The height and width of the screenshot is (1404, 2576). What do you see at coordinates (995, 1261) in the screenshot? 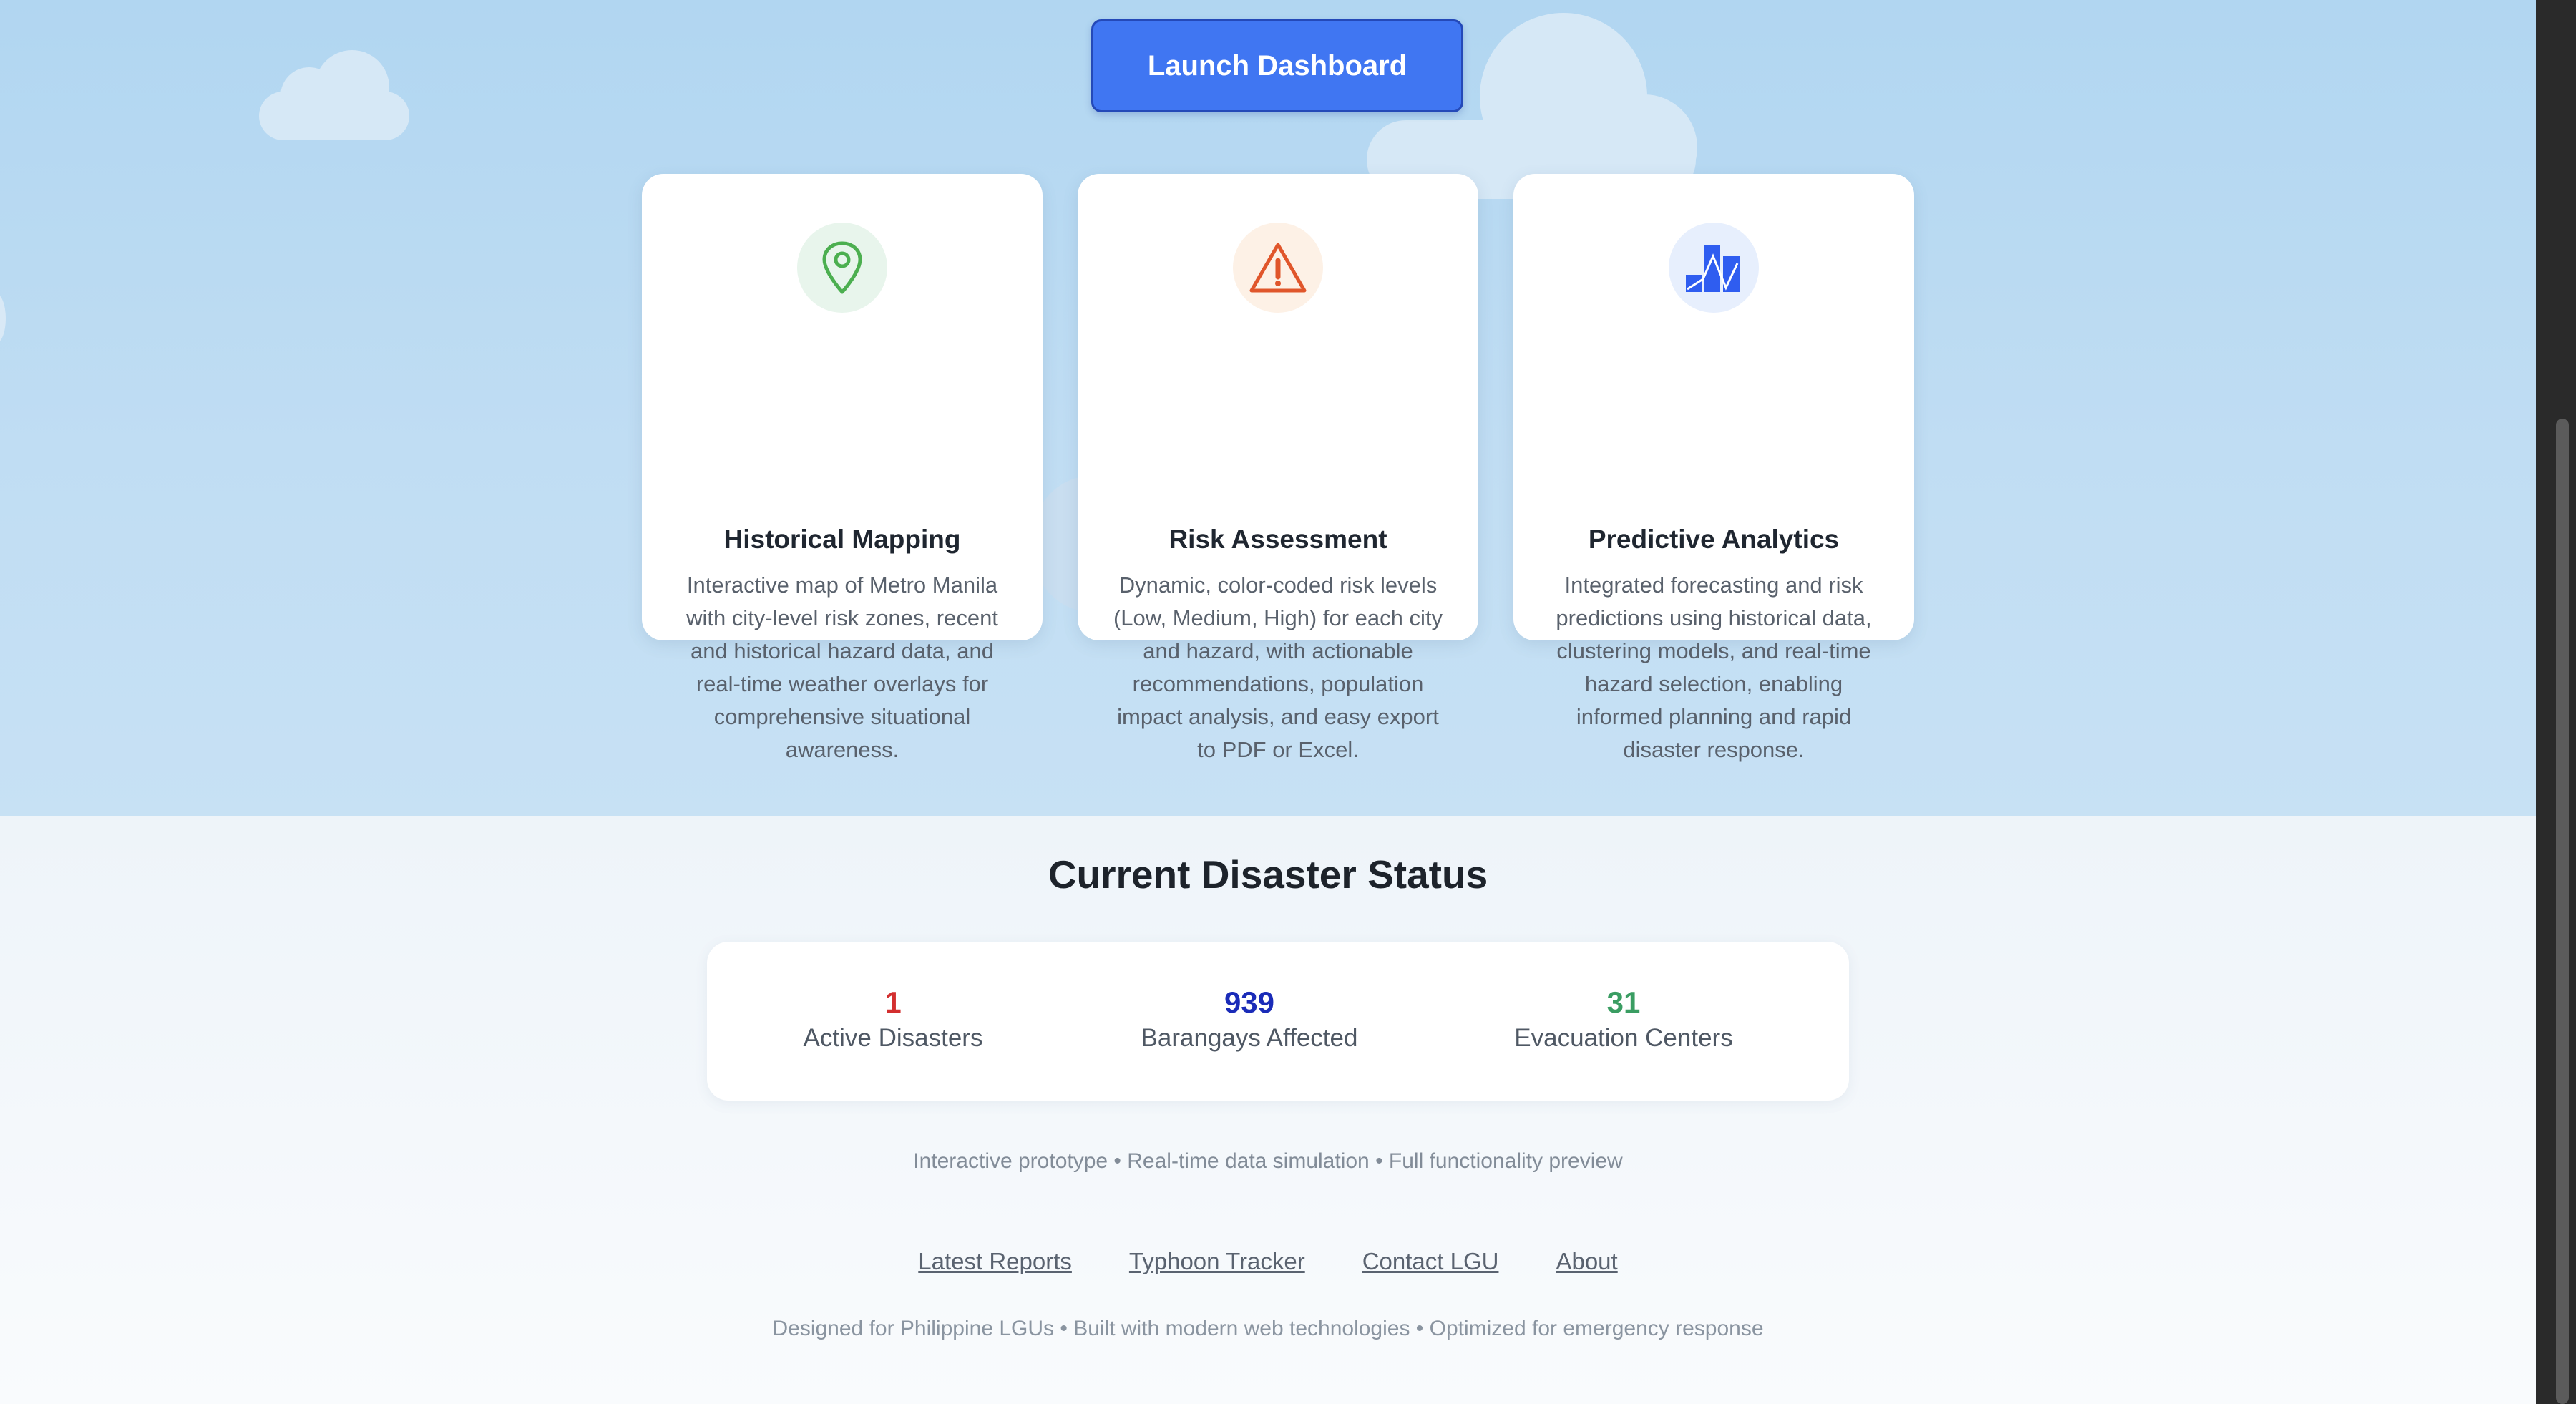
I see `footer-link-latest-reports: Latest Reports` at bounding box center [995, 1261].